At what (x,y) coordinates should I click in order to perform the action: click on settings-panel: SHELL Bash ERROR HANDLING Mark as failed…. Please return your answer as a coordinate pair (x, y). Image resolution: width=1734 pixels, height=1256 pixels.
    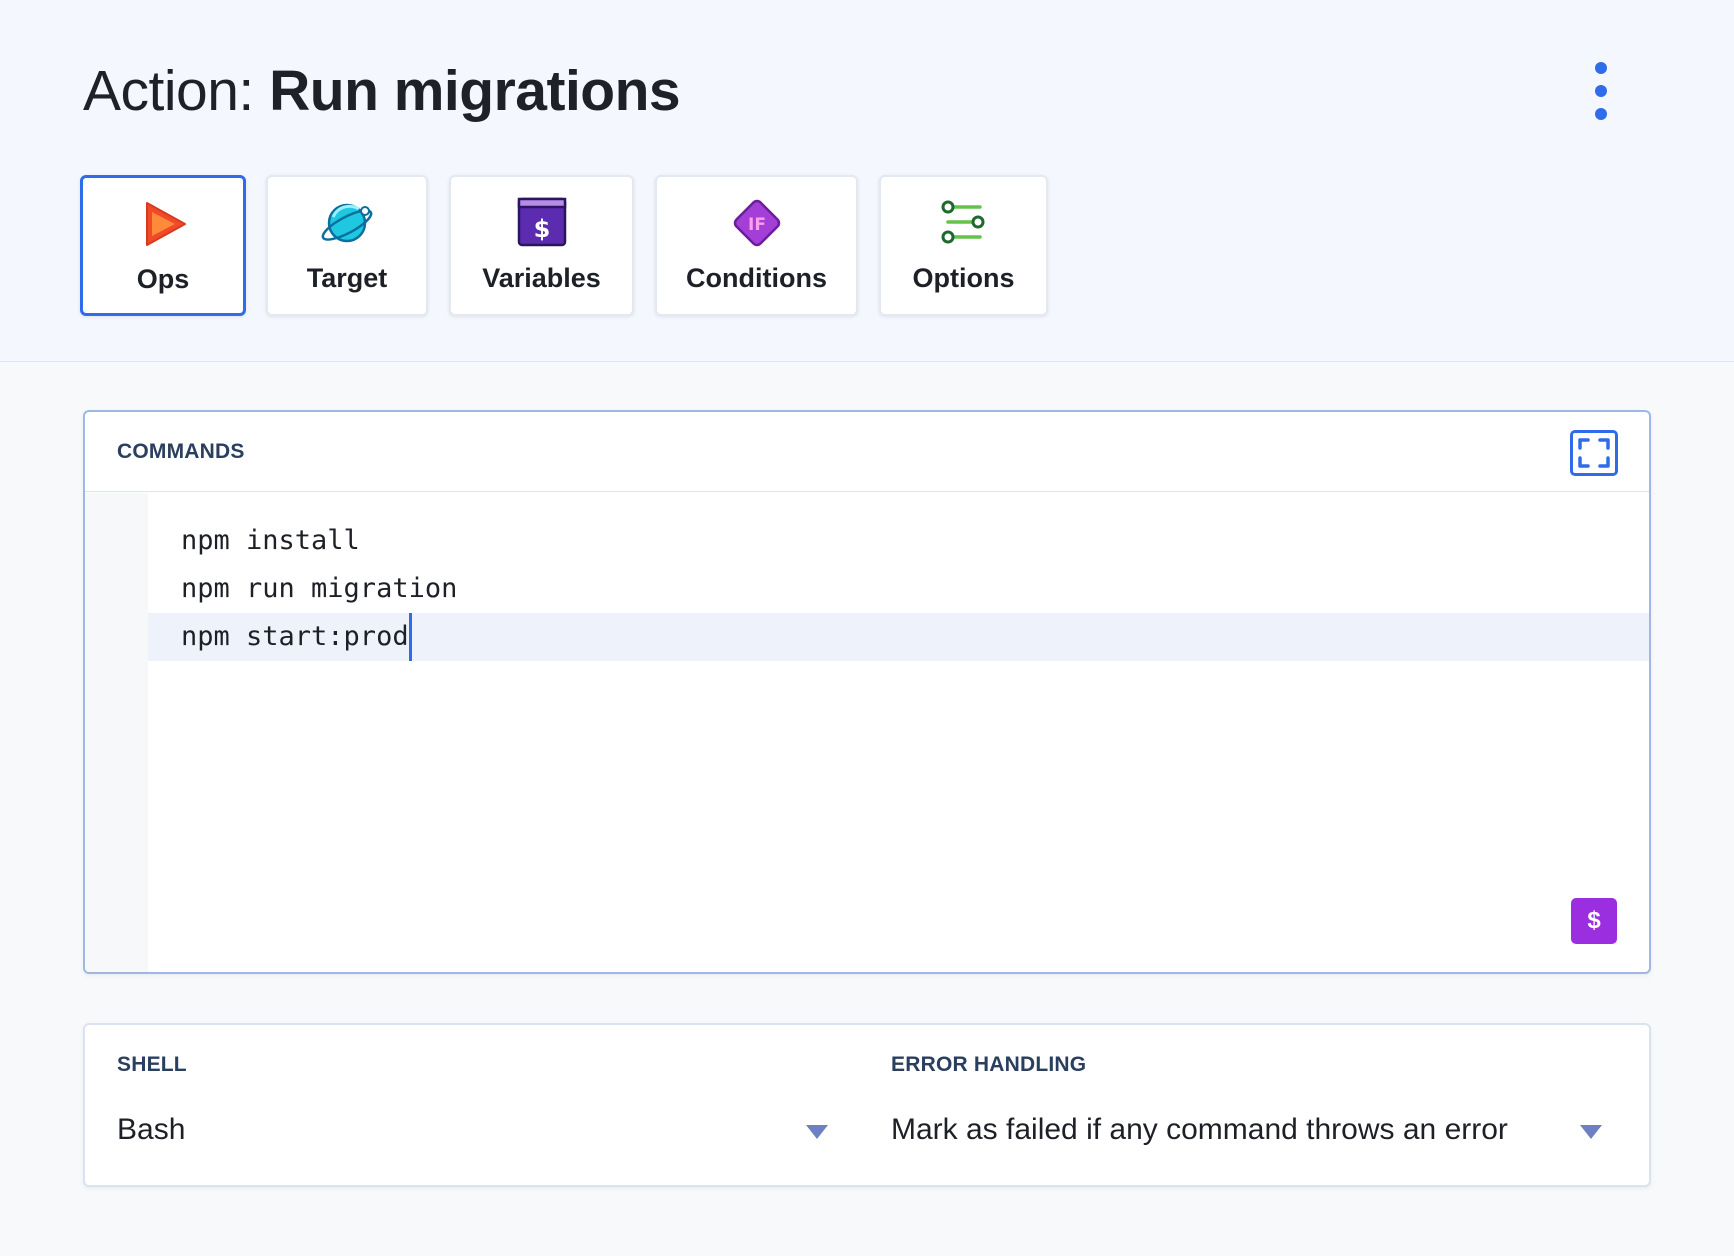
    Looking at the image, I should click on (867, 1105).